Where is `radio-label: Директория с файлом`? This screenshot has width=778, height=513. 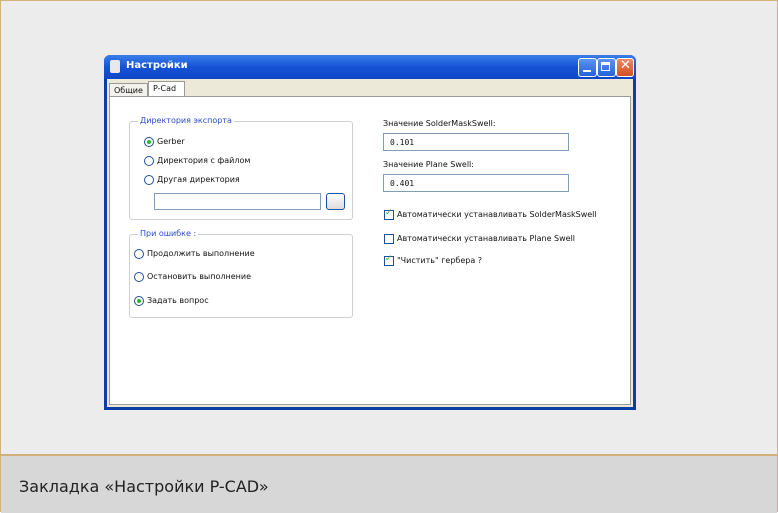 radio-label: Директория с файлом is located at coordinates (204, 160).